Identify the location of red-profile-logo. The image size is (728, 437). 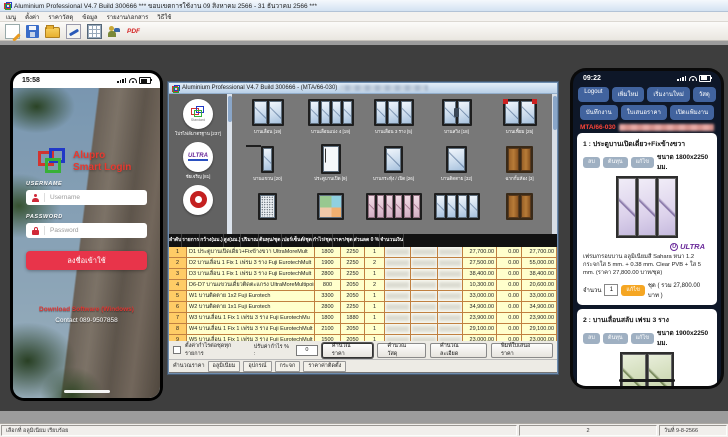
(198, 199).